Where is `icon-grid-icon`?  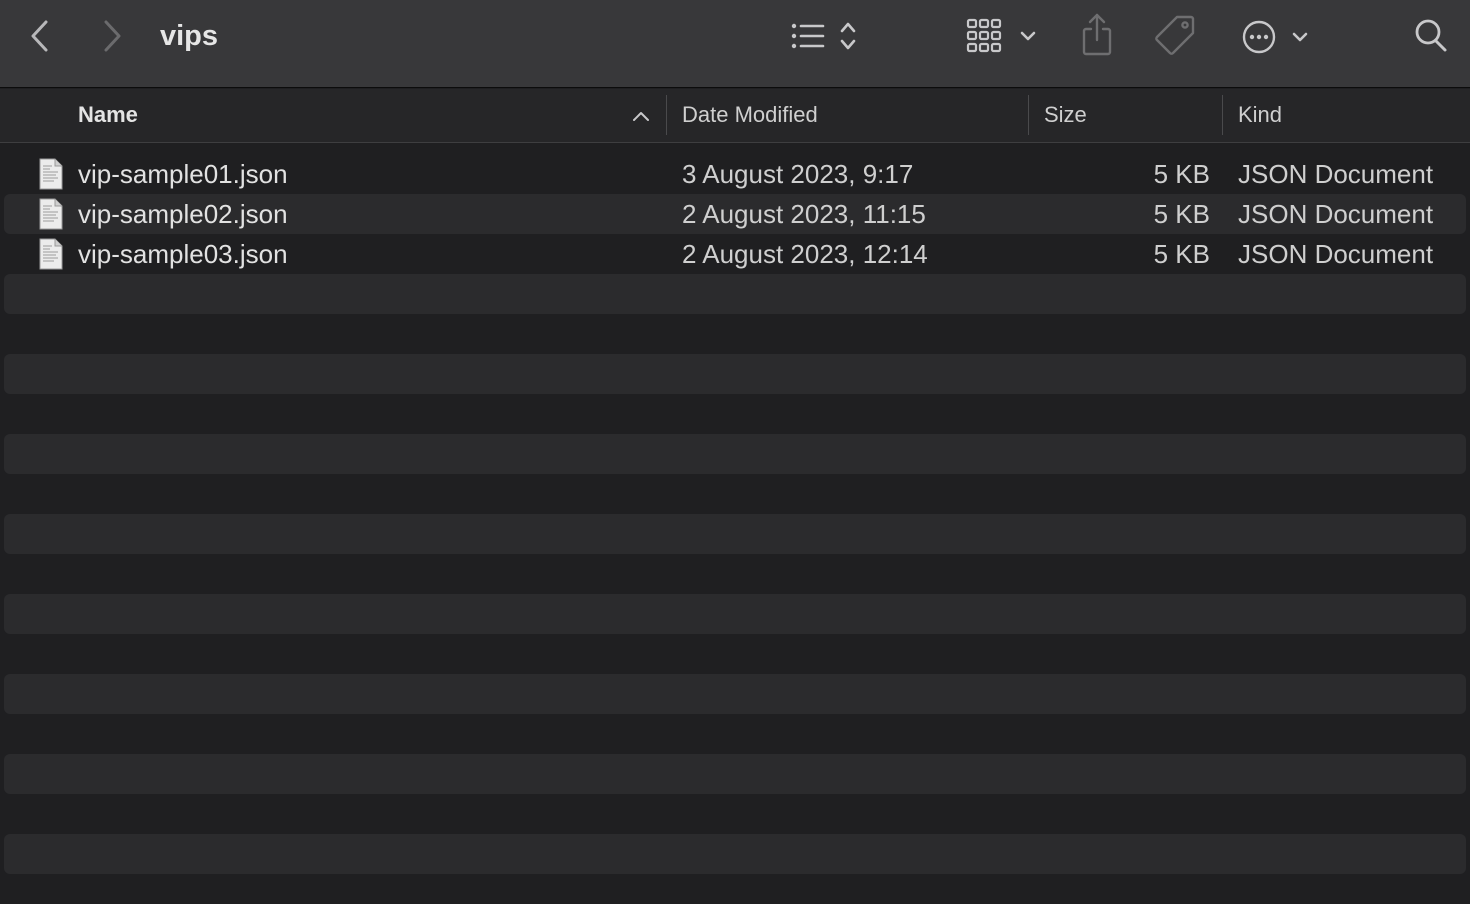 icon-grid-icon is located at coordinates (1001, 35).